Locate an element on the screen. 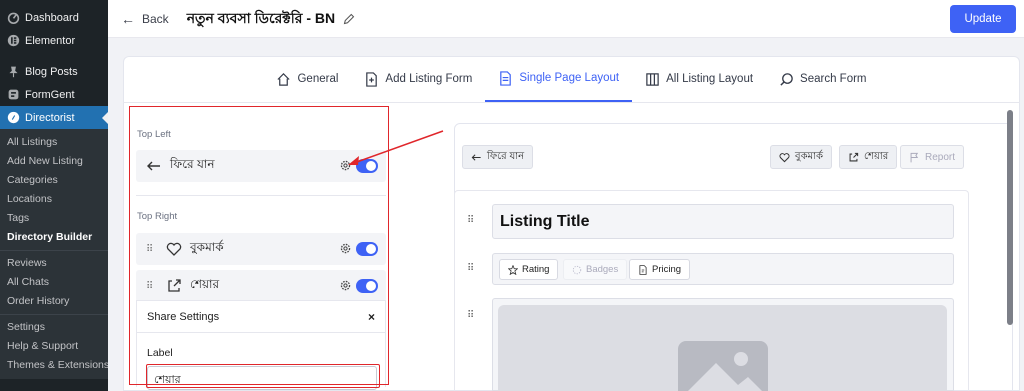 The height and width of the screenshot is (391, 1024). chip-label: Pricing is located at coordinates (667, 269).